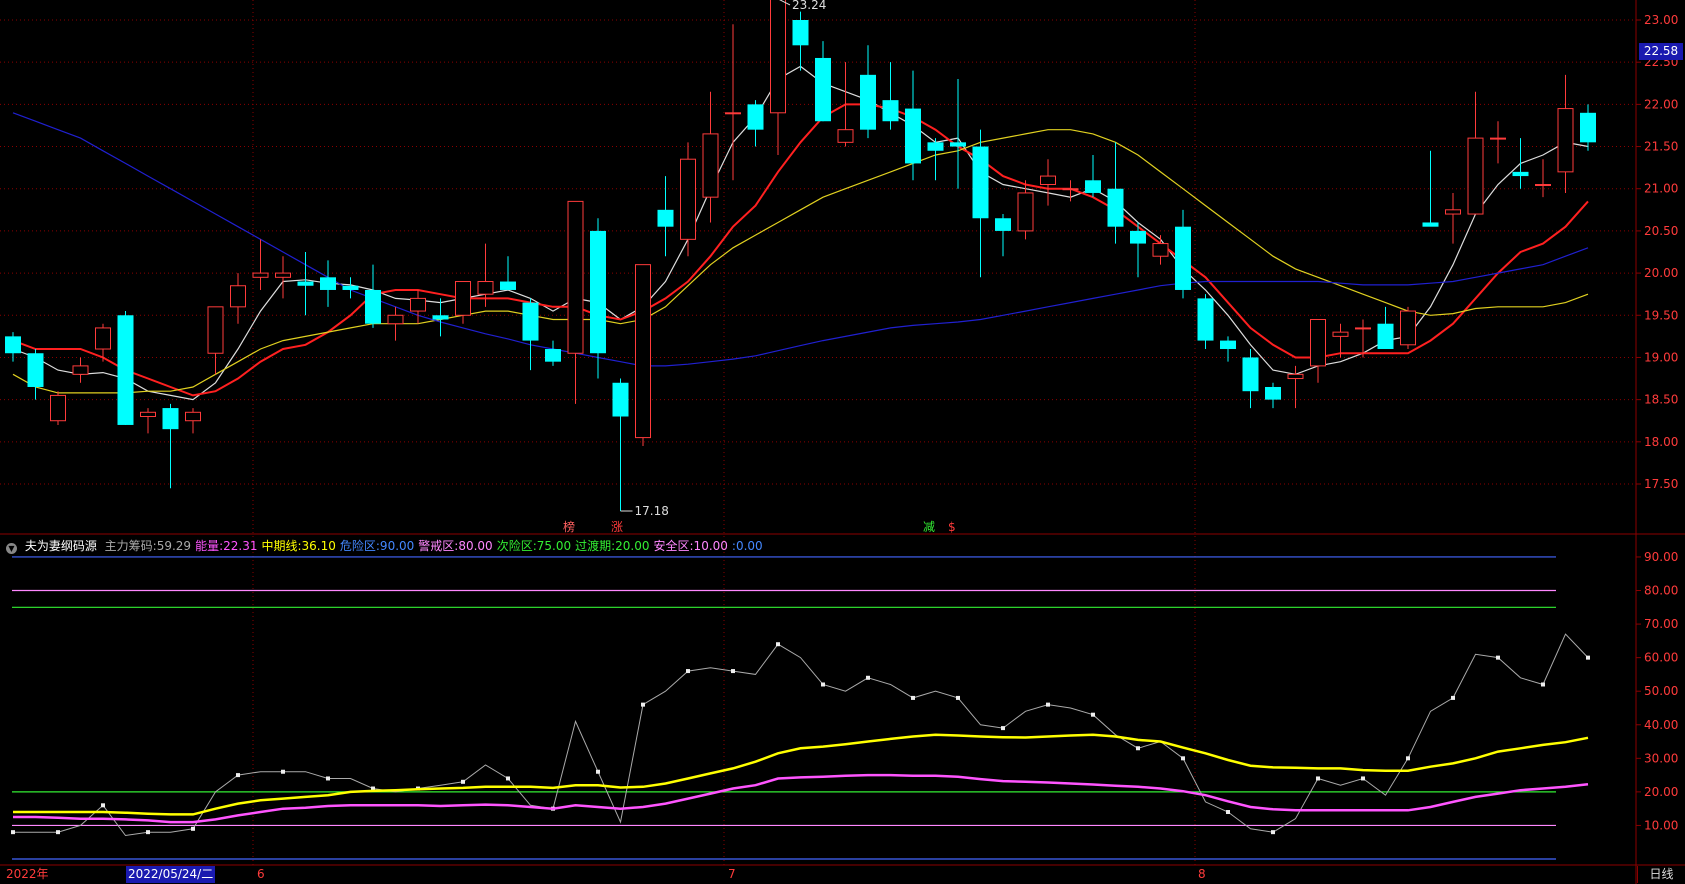 This screenshot has width=1685, height=884. Describe the element at coordinates (1661, 874) in the screenshot. I see `period-selector: 日线` at that location.